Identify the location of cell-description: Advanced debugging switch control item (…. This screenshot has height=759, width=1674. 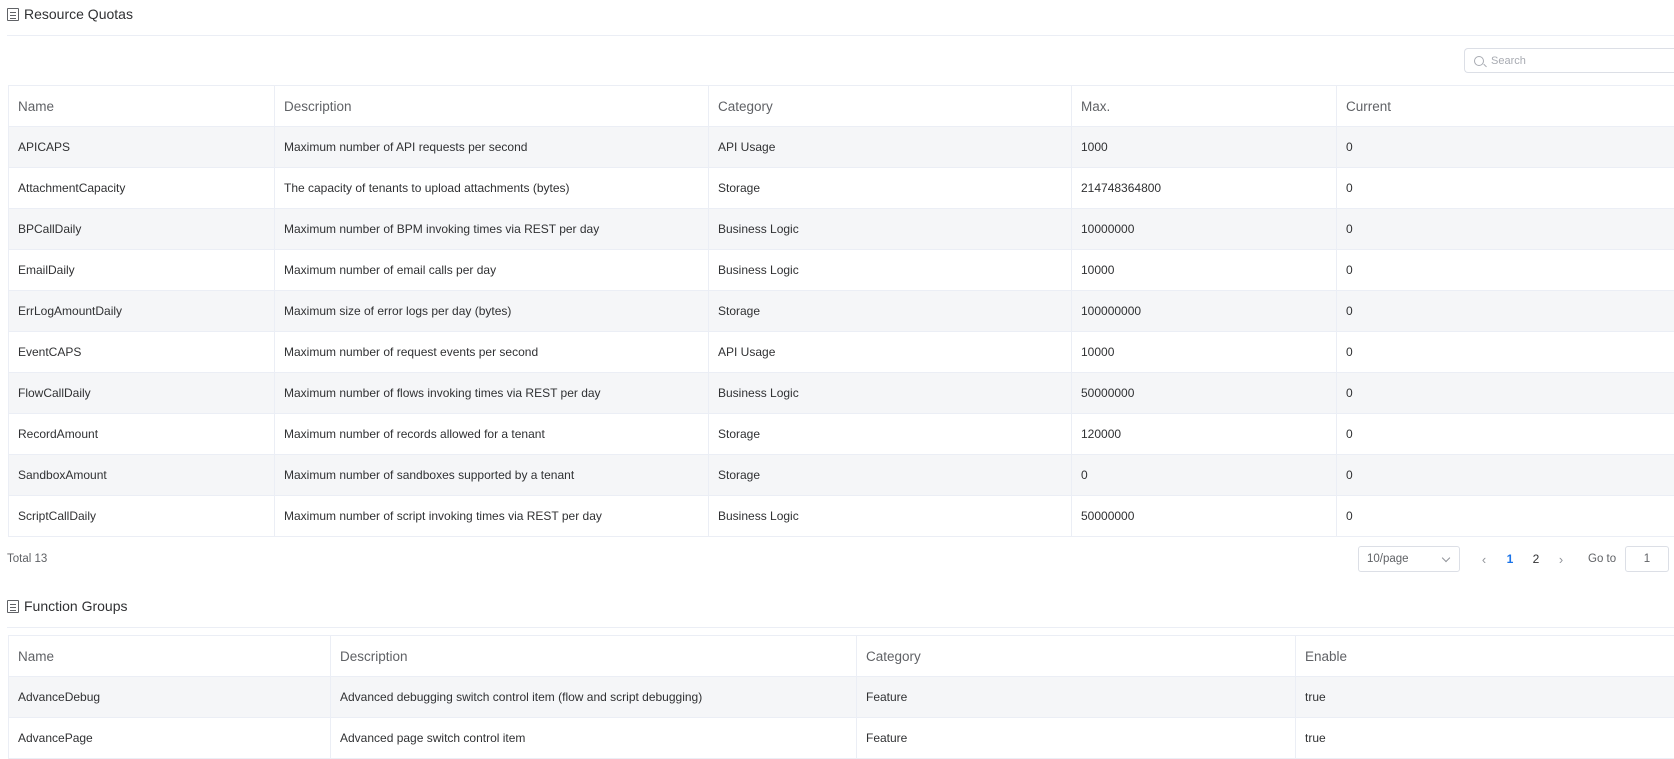
(593, 697).